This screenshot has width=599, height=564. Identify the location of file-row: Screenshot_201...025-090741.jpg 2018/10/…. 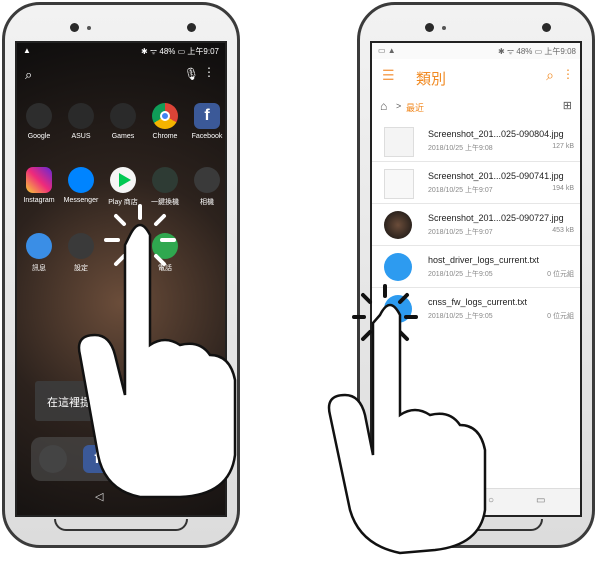
(476, 183).